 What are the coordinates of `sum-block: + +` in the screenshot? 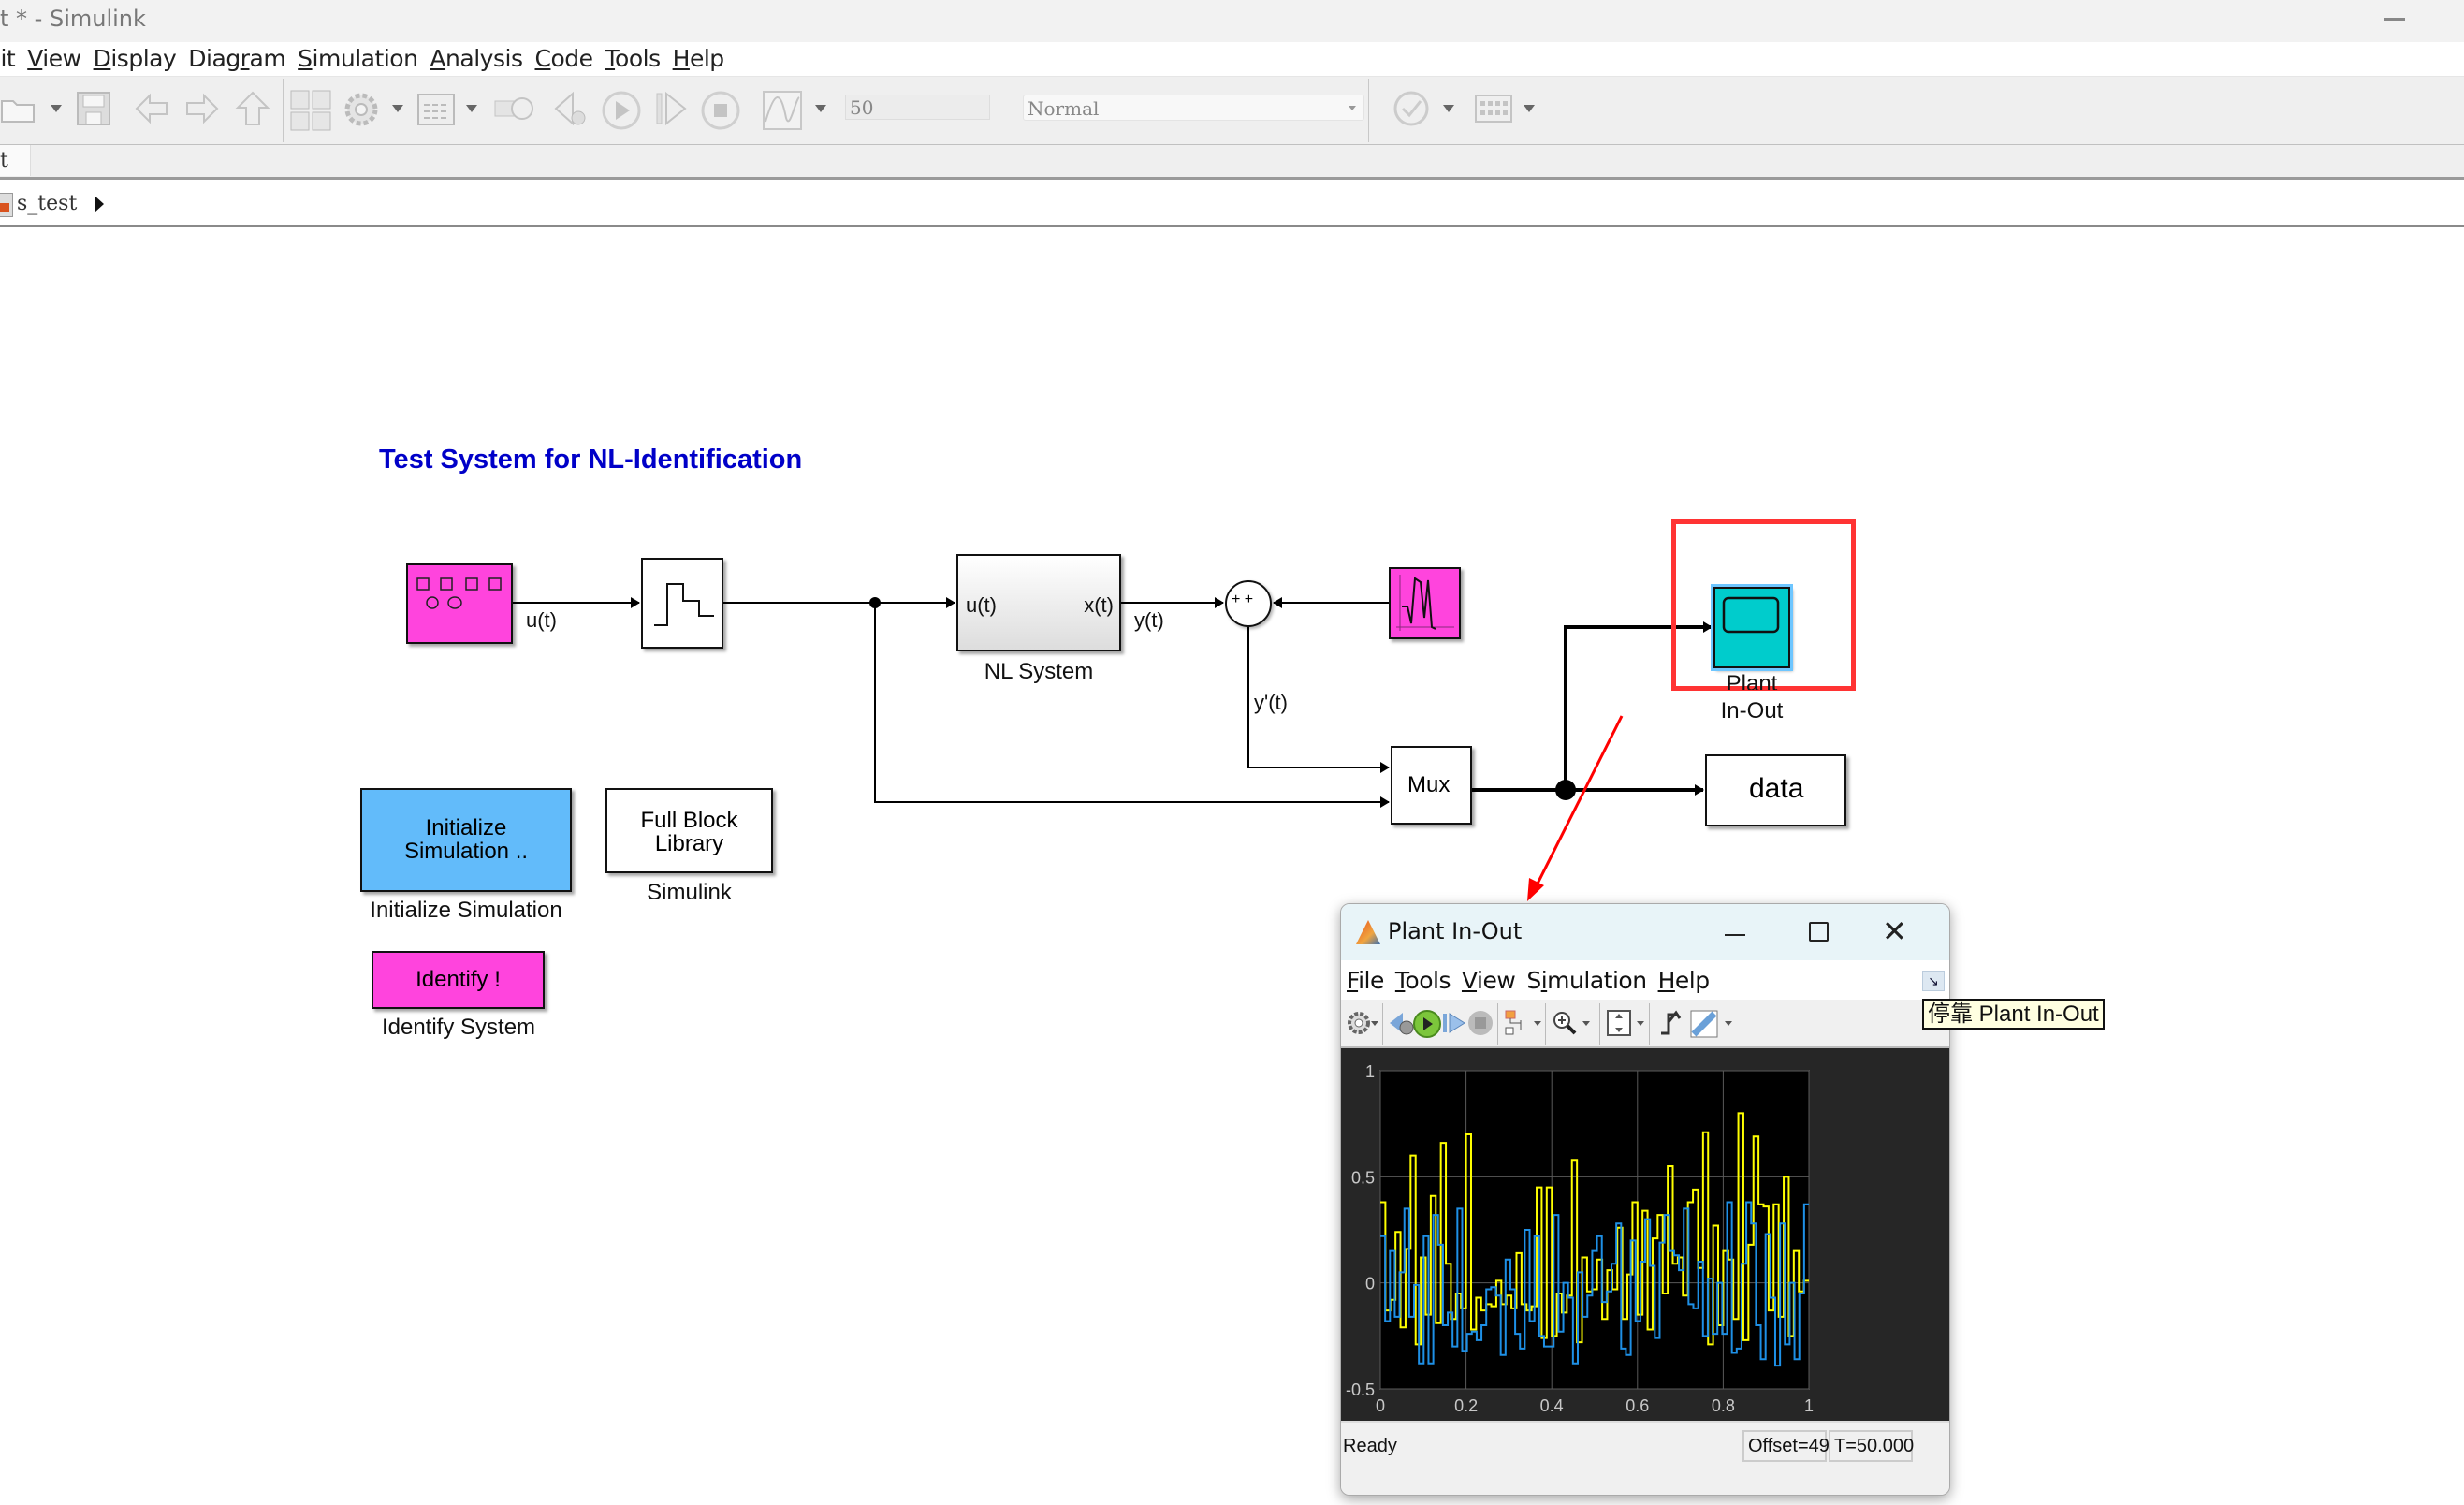 It's located at (1248, 603).